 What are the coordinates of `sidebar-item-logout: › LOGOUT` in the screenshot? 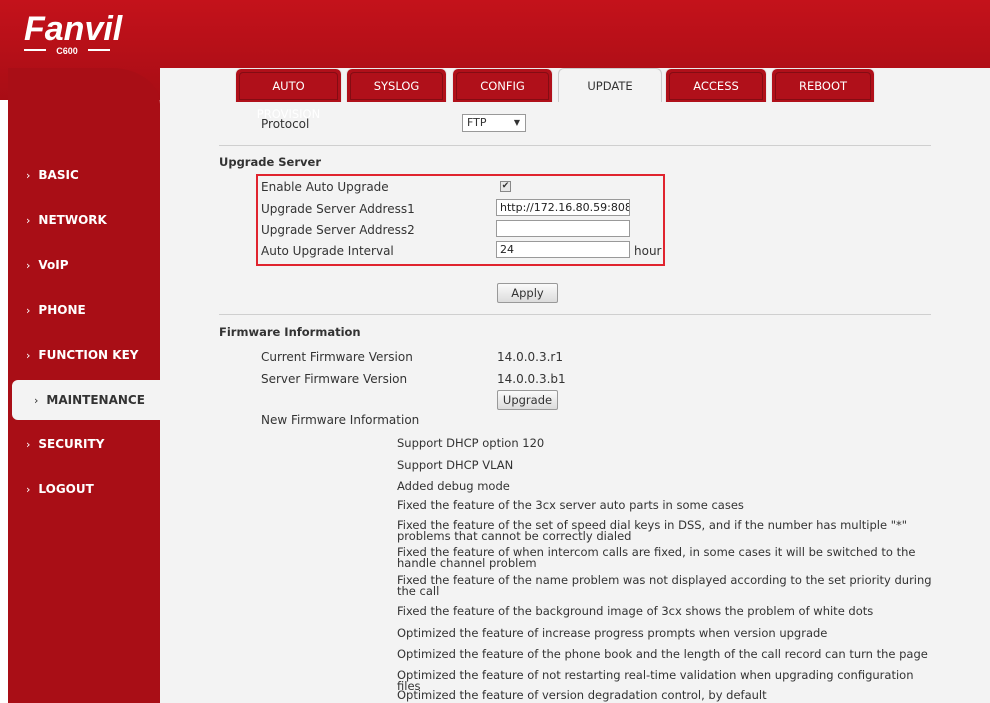 It's located at (76, 489).